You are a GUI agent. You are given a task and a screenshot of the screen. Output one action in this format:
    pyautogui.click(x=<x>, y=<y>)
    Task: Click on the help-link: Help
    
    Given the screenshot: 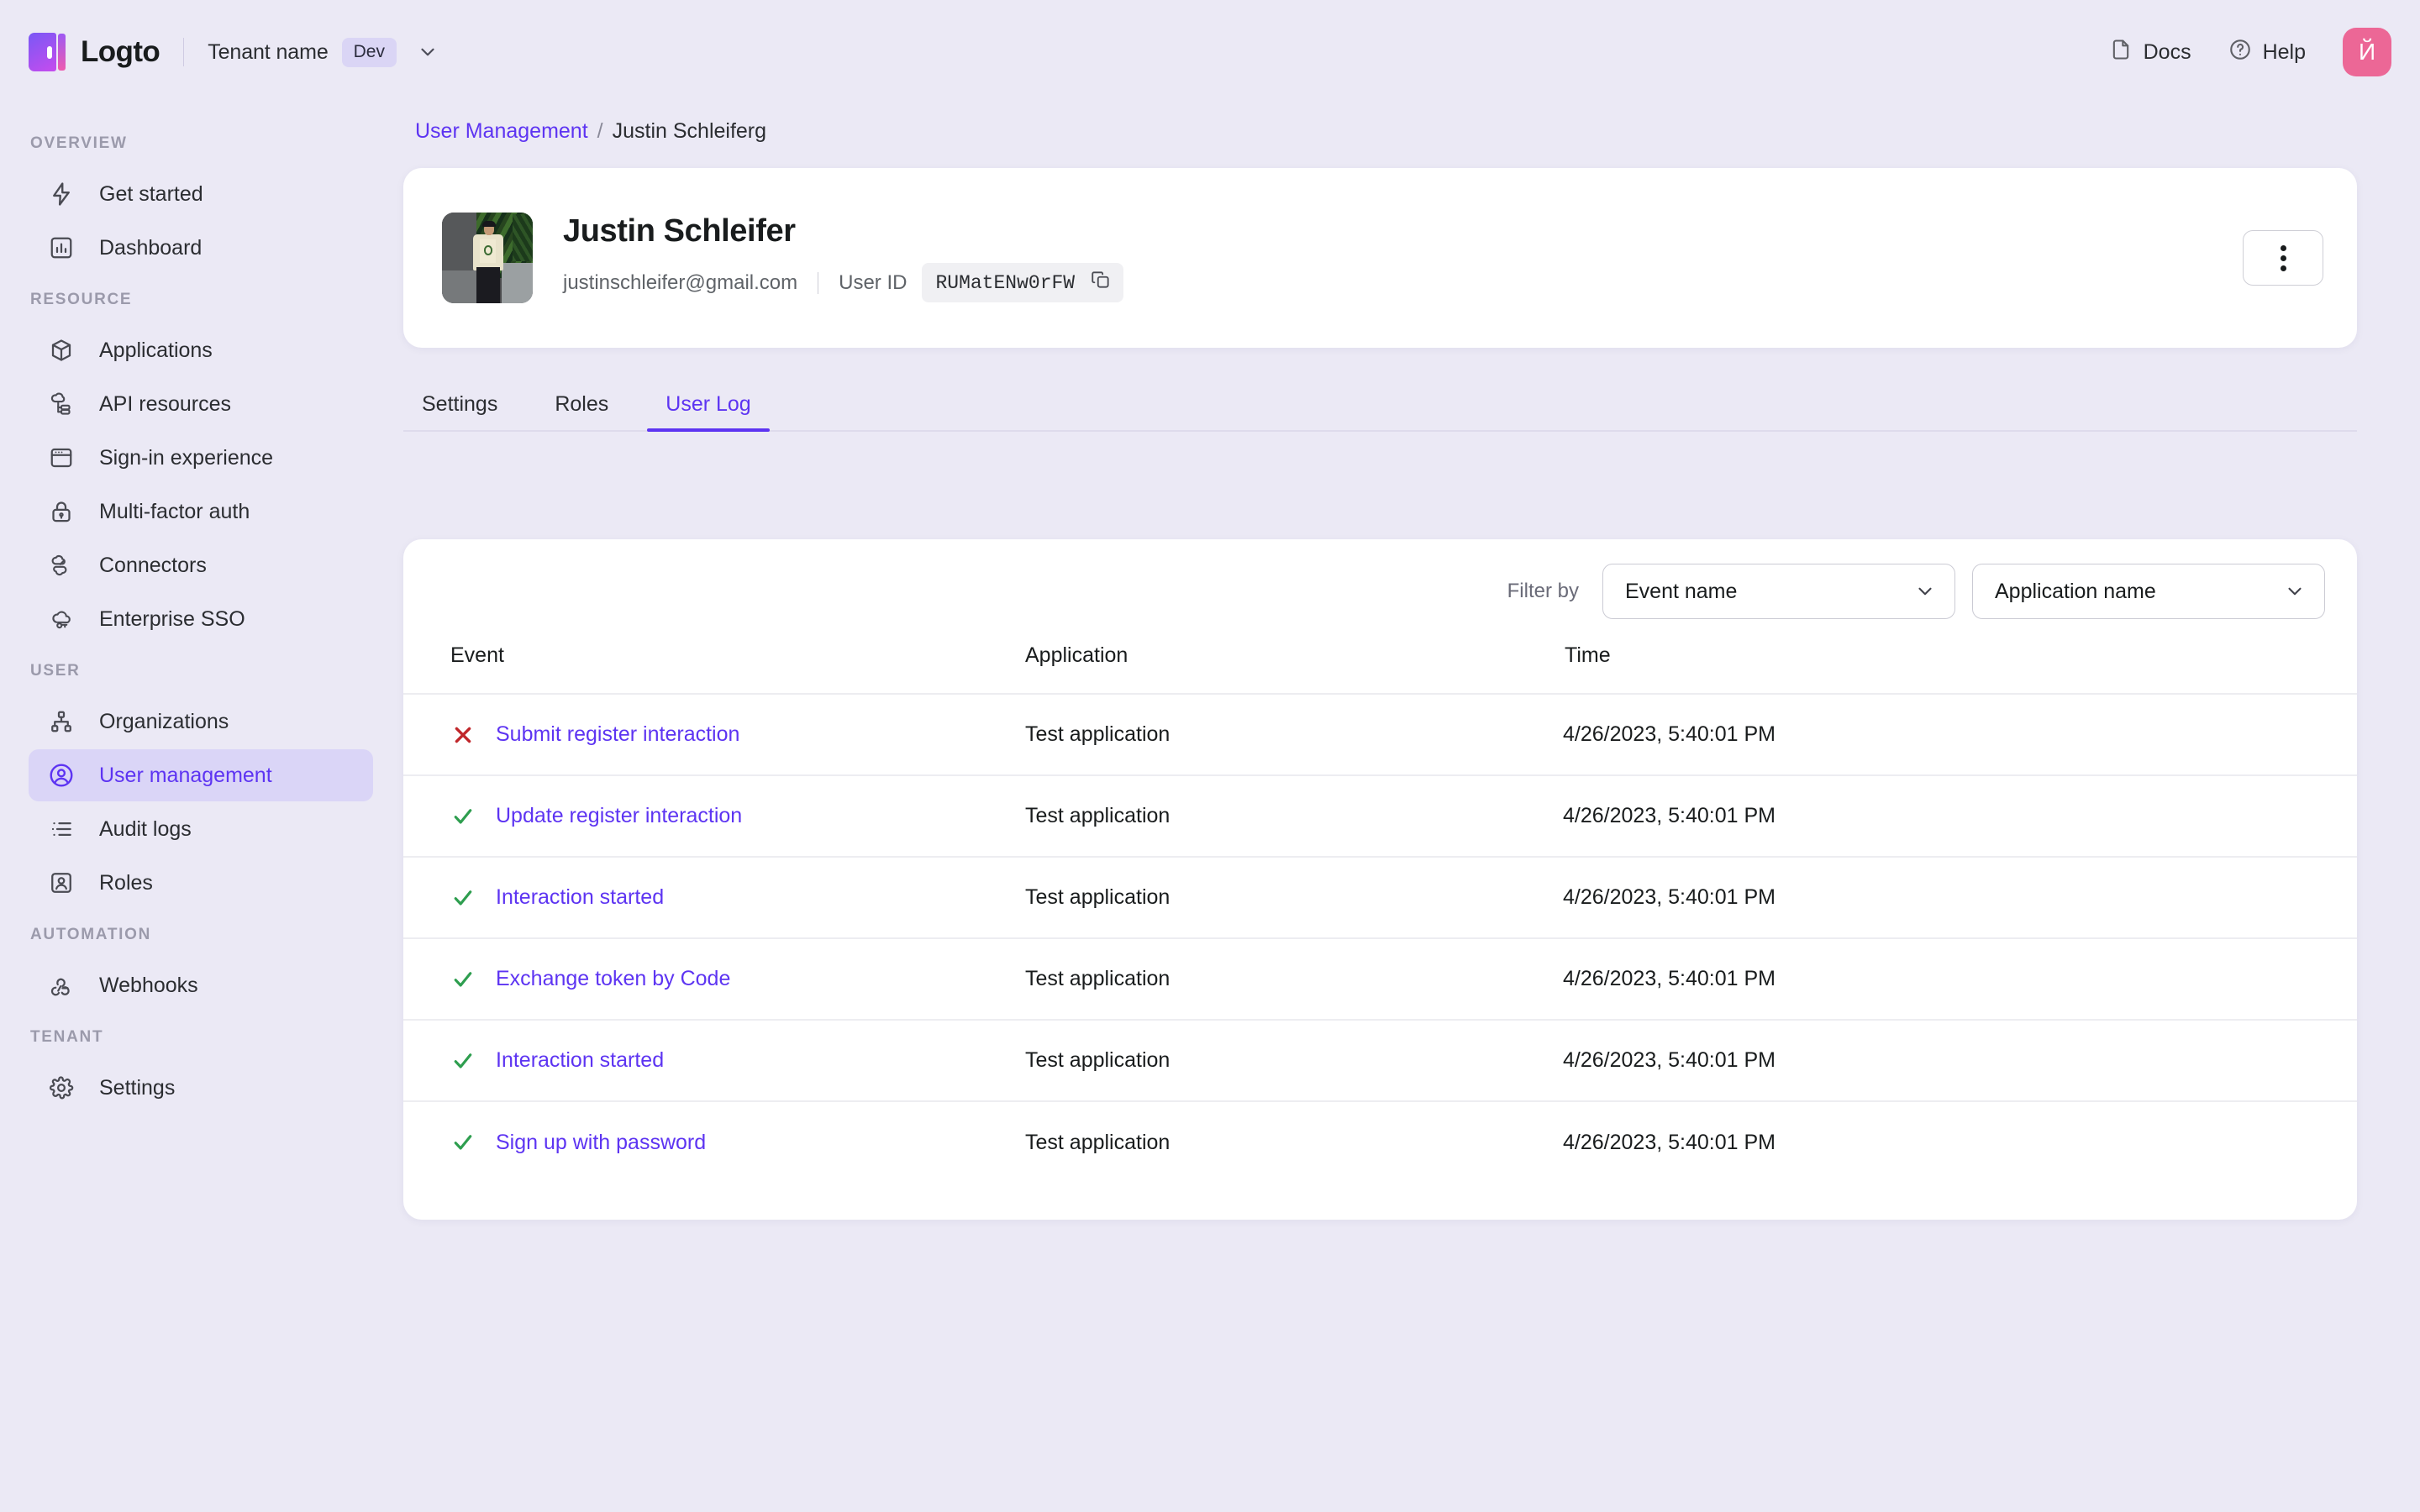 What is the action you would take?
    pyautogui.click(x=2267, y=52)
    